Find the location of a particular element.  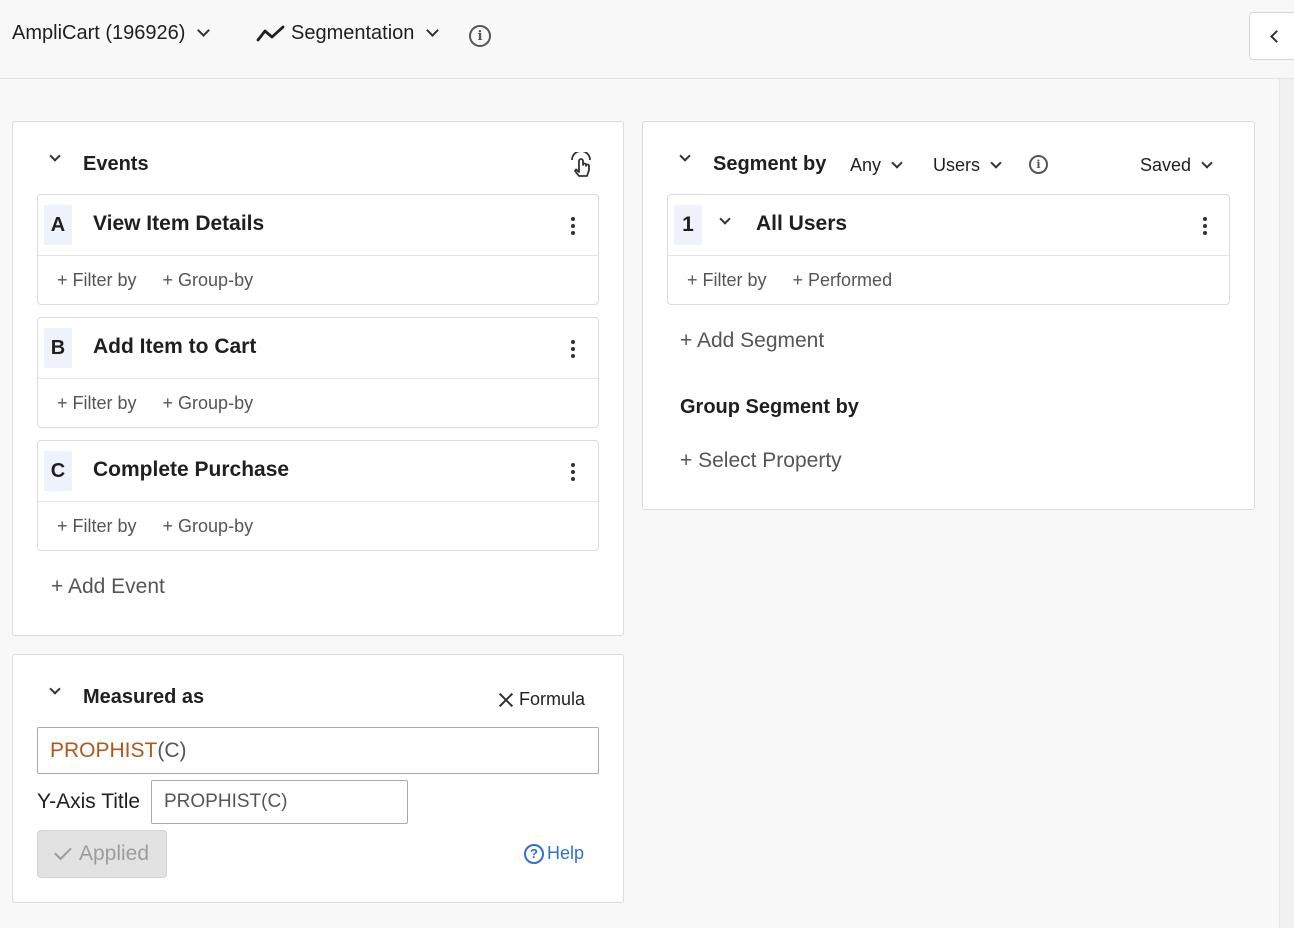

event-card-header: A View Item Details is located at coordinates (318, 225).